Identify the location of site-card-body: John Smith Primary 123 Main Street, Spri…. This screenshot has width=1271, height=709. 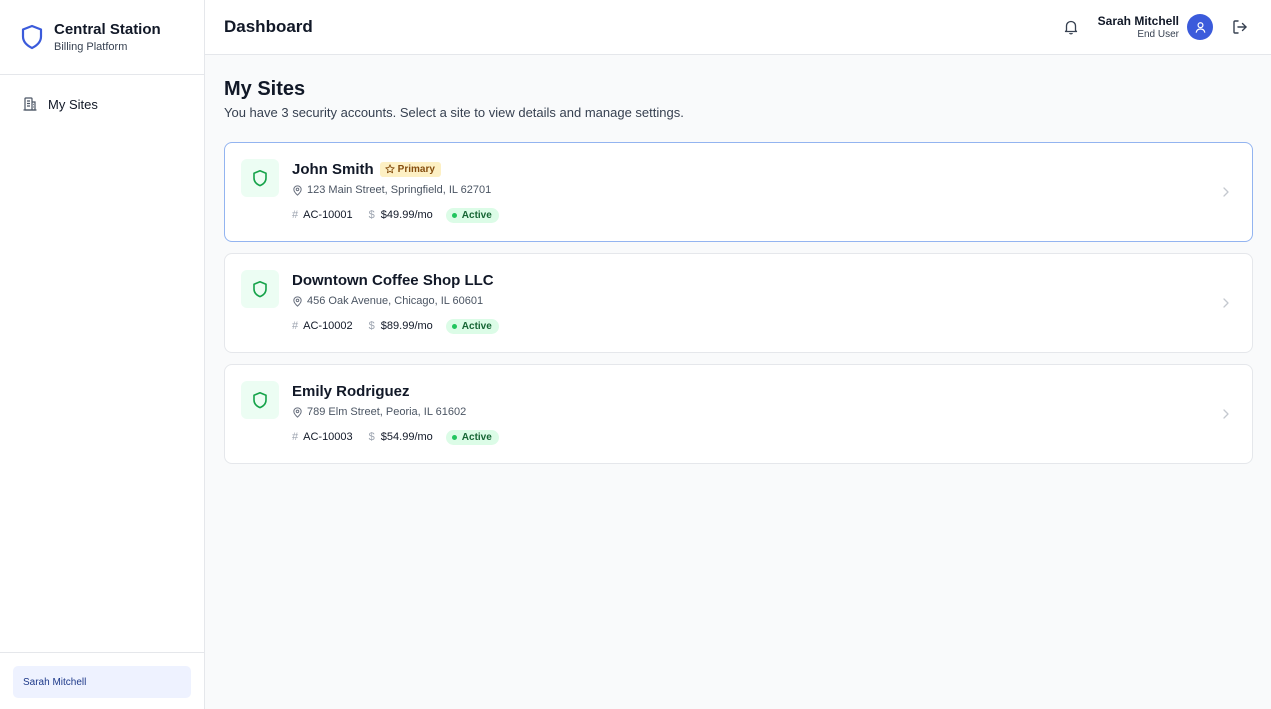
(763, 191).